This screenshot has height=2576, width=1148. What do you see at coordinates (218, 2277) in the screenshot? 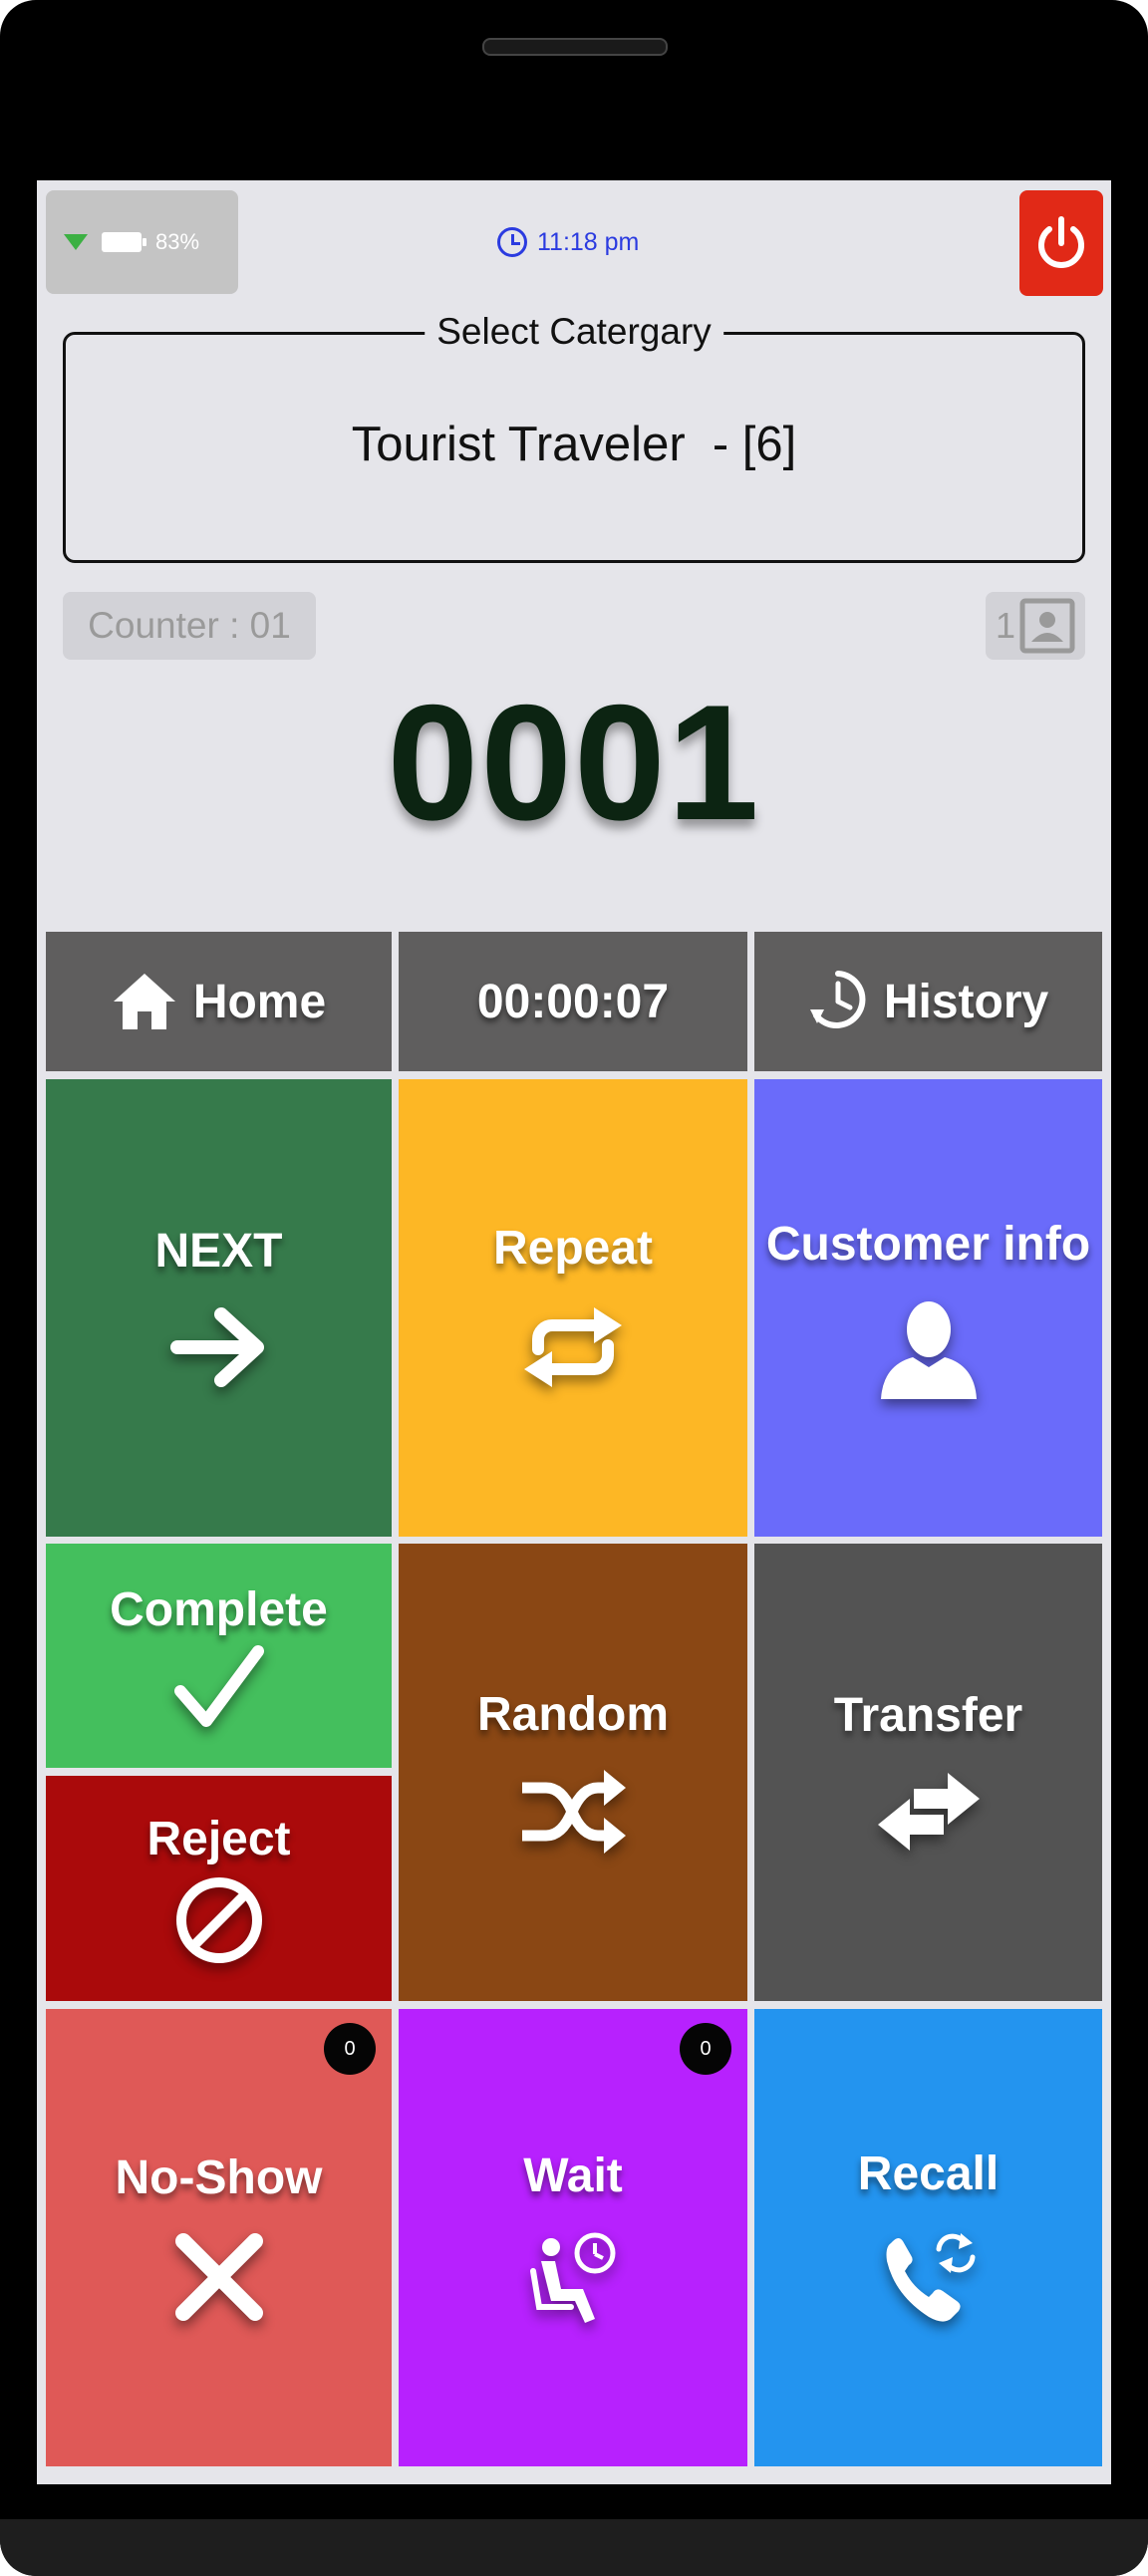
I see `x-icon` at bounding box center [218, 2277].